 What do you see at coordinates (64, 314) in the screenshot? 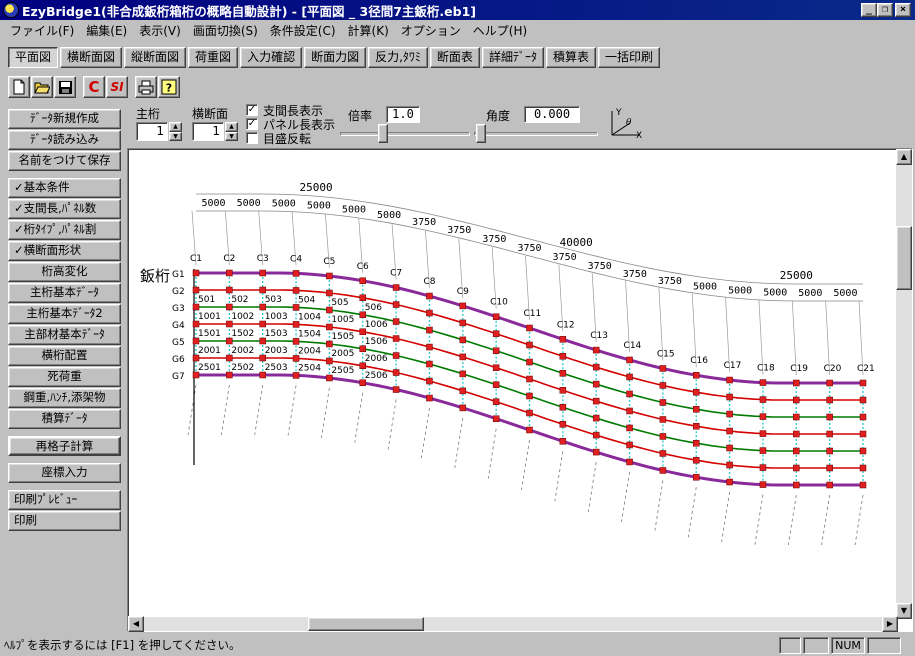
I see `sidebar-main-girder-data-2: 主桁基本ﾃﾞｰﾀ2` at bounding box center [64, 314].